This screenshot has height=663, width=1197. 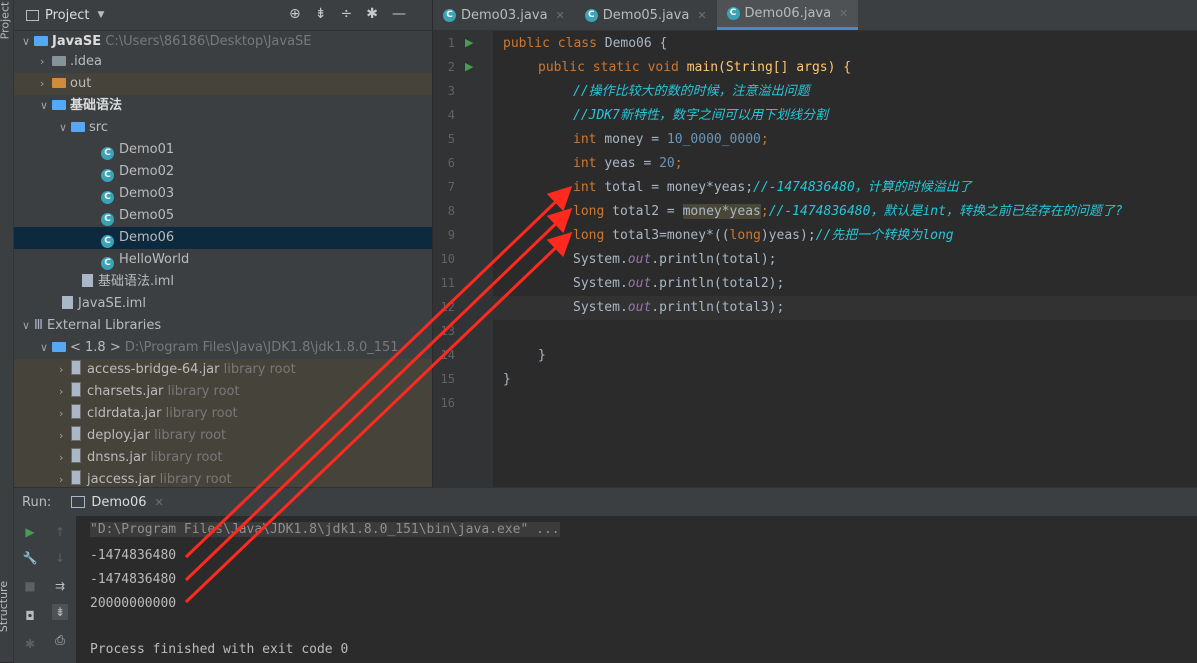 What do you see at coordinates (67, 15) in the screenshot?
I see `project-header-title: Project` at bounding box center [67, 15].